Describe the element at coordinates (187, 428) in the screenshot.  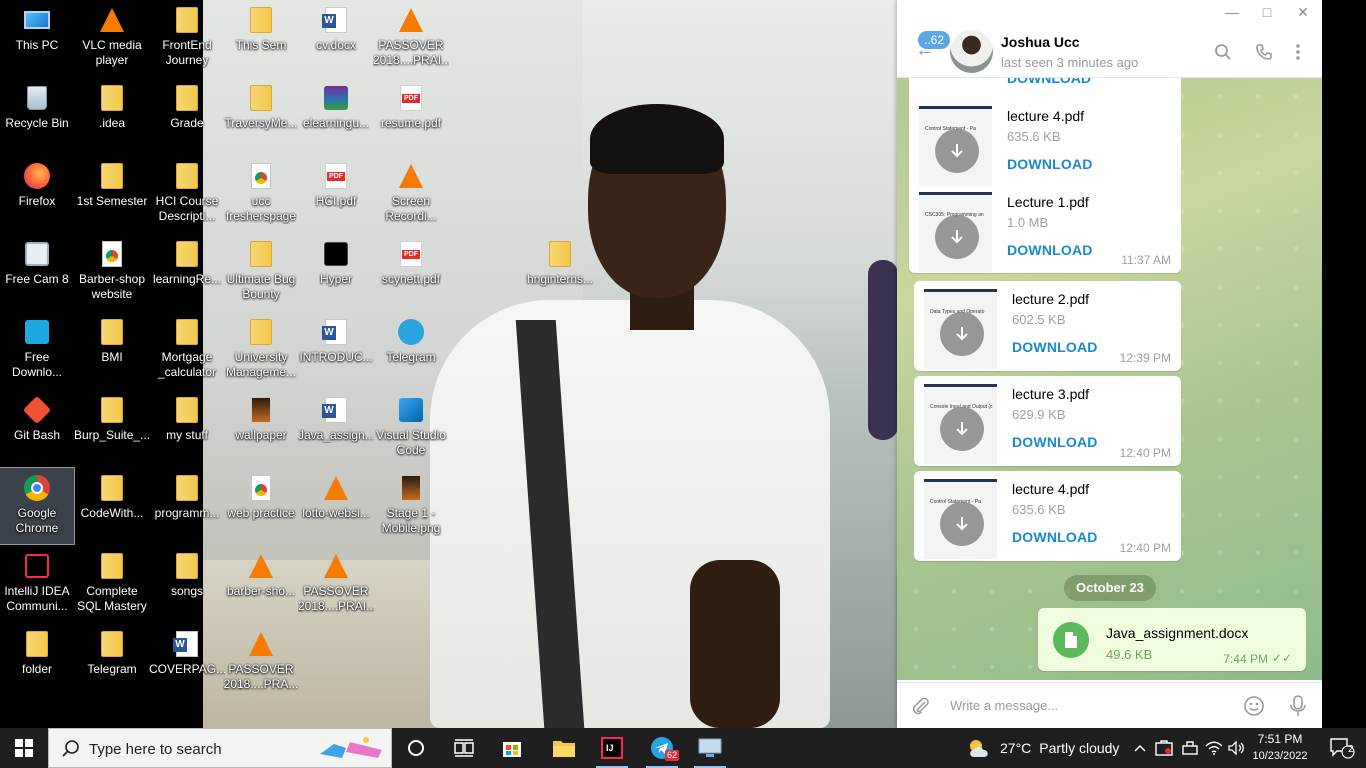
I see `desktop-icon: my stuff` at that location.